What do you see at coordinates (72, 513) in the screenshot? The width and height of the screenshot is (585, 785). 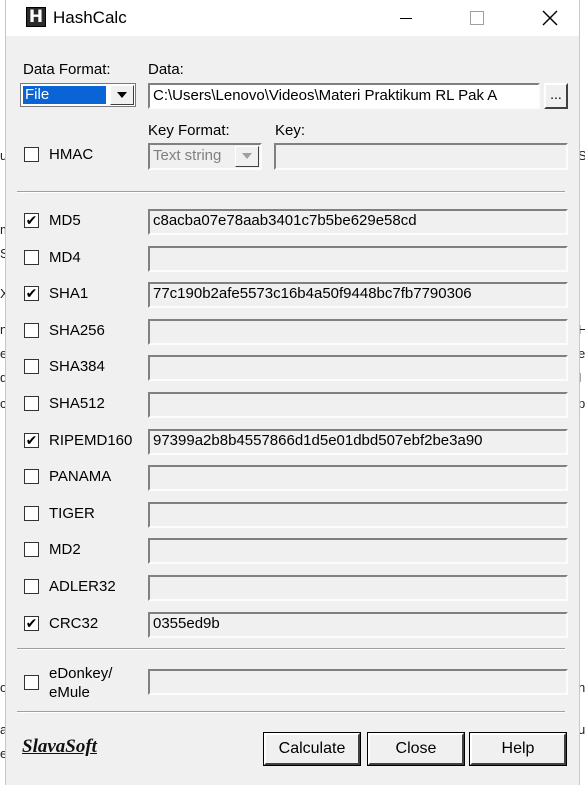 I see `hash-label: TIGER` at bounding box center [72, 513].